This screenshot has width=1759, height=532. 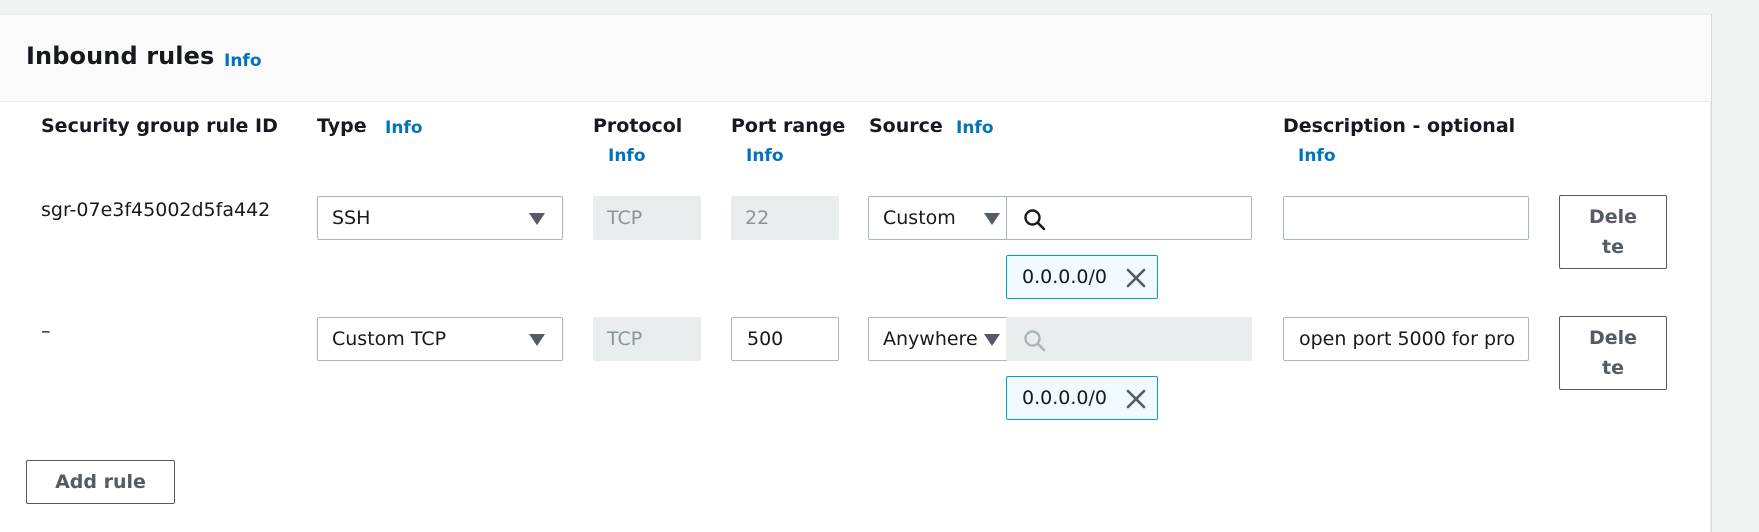 I want to click on description-info-link: Info, so click(x=1317, y=156).